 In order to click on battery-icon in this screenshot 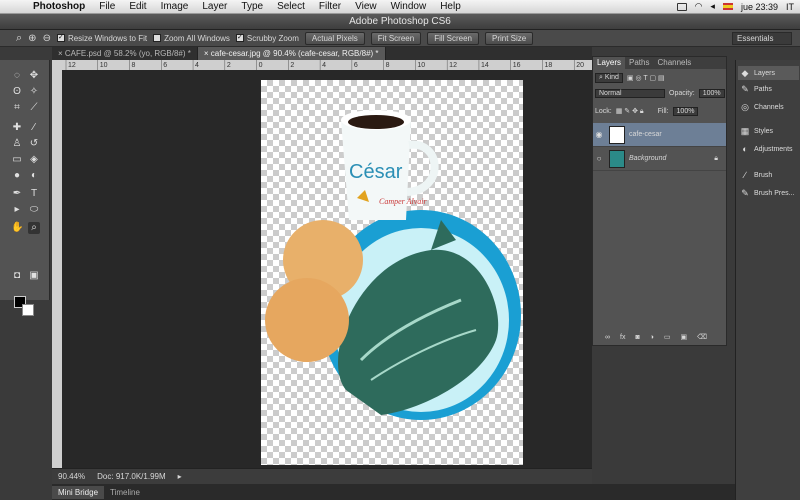, I will do `click(681, 6)`.